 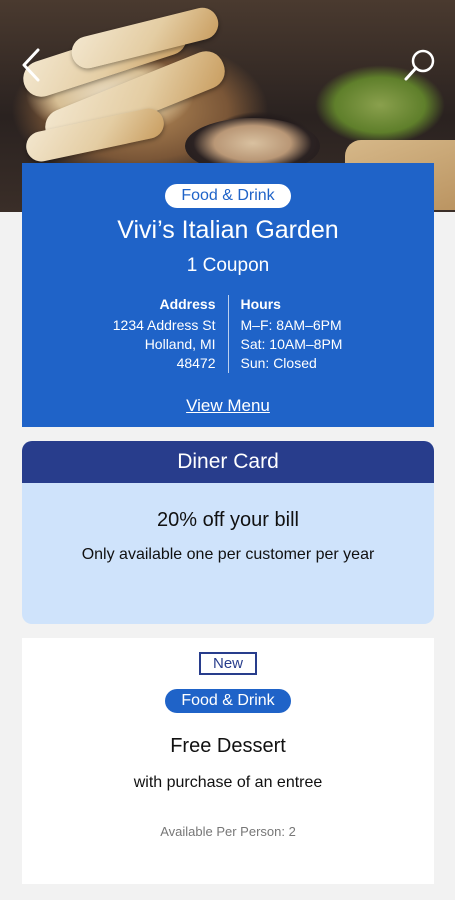 I want to click on deal-title: Free Dessert, so click(x=228, y=746).